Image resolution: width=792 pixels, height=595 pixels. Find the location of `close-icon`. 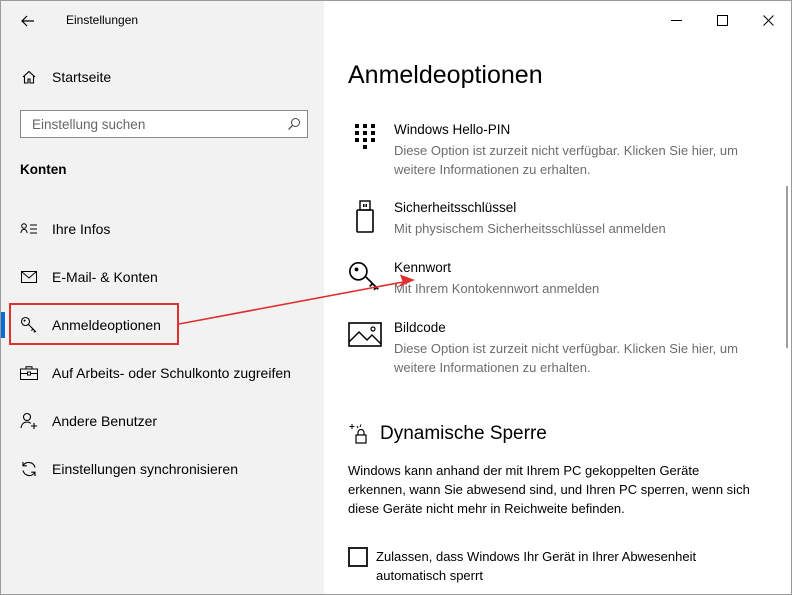

close-icon is located at coordinates (768, 20).